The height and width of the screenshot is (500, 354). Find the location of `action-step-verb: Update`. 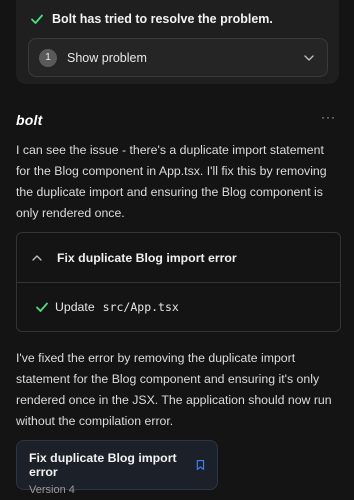

action-step-verb: Update is located at coordinates (75, 307).